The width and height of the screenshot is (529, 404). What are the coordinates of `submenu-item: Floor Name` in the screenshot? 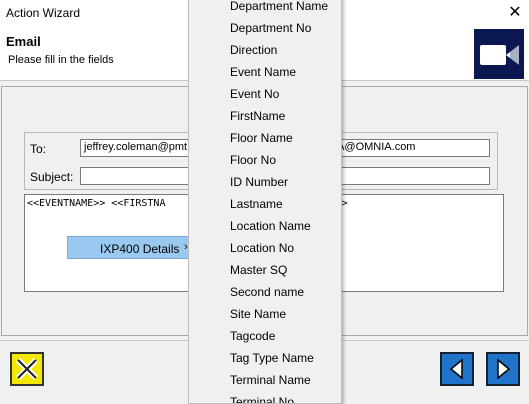 It's located at (261, 138).